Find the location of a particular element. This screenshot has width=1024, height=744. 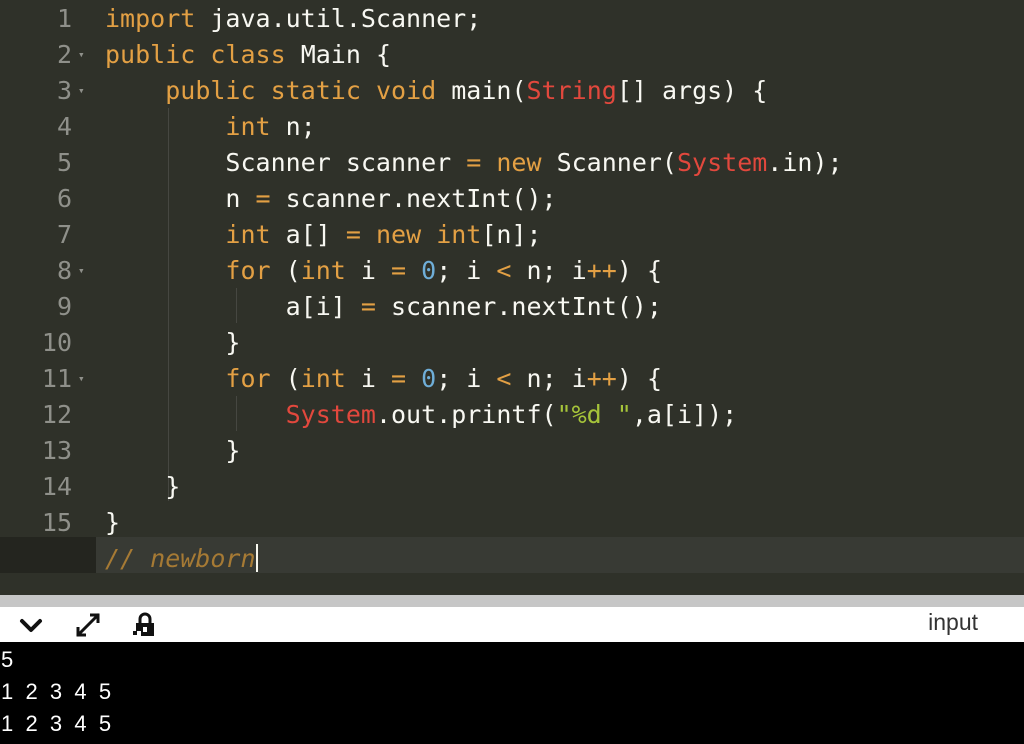

line-number-label: 15 is located at coordinates (56, 522).